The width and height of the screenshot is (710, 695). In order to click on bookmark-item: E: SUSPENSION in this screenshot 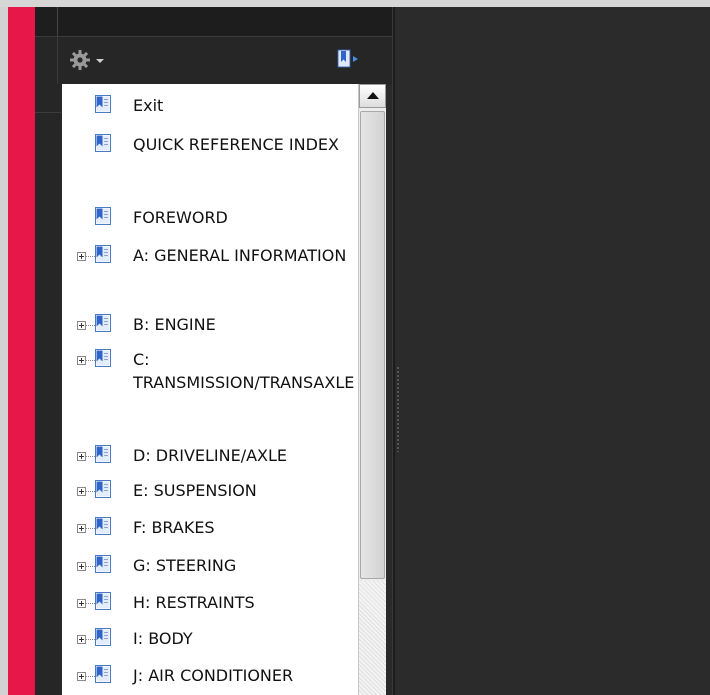, I will do `click(210, 485)`.